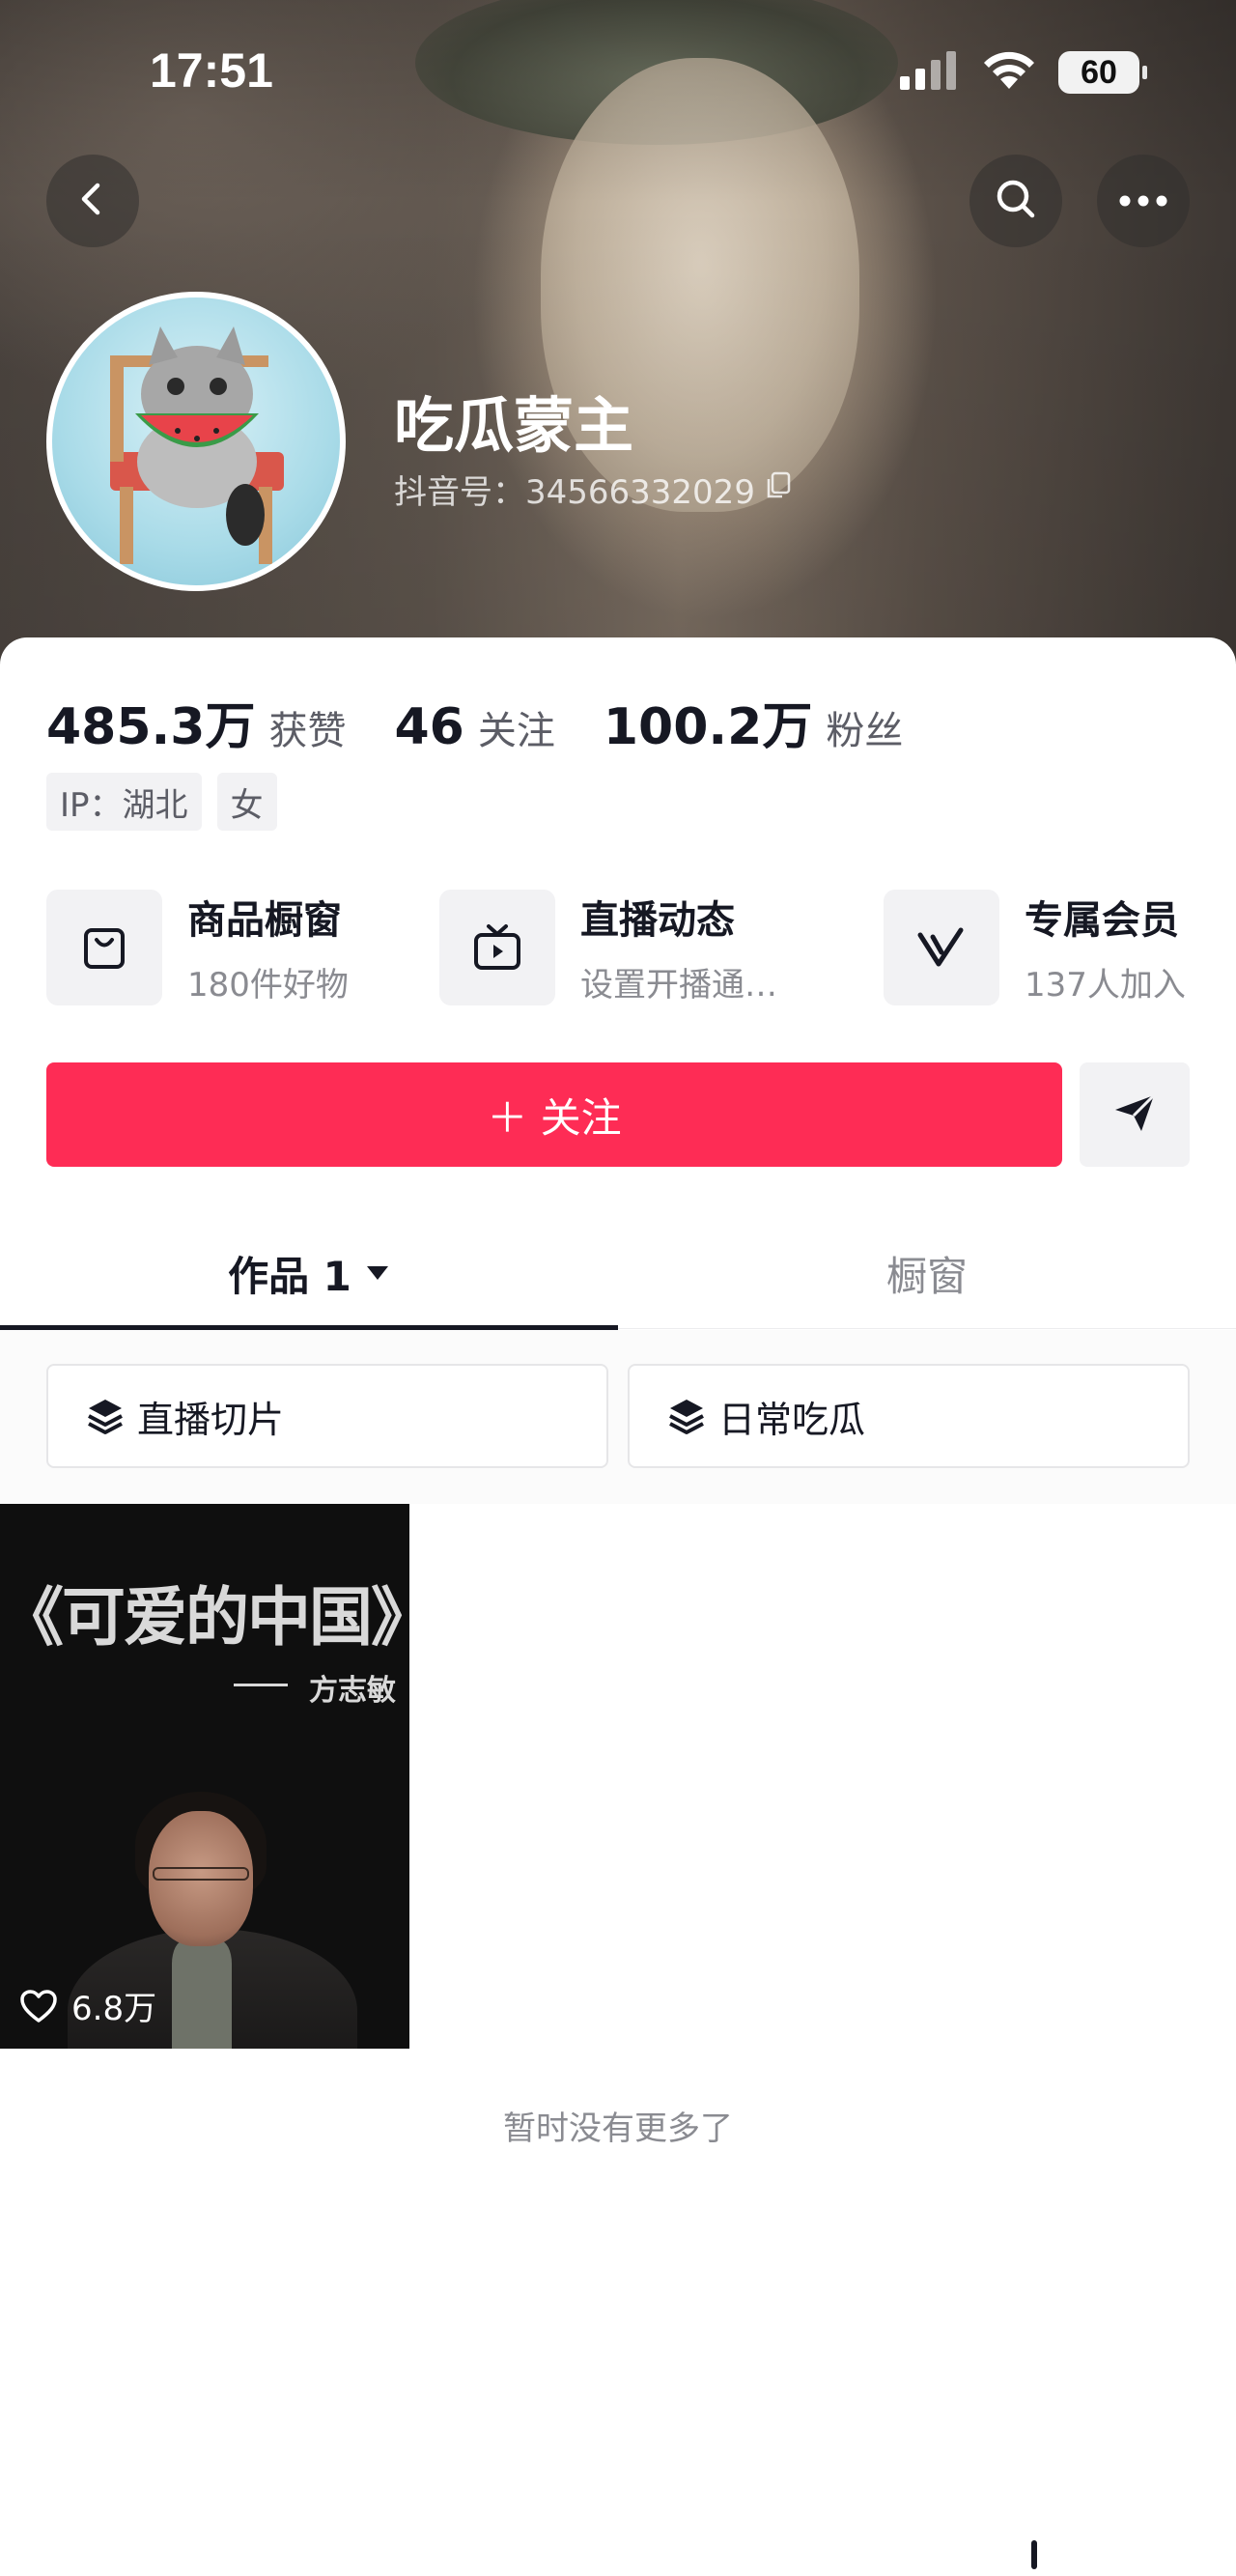 Image resolution: width=1236 pixels, height=2576 pixels. I want to click on search-button, so click(1015, 201).